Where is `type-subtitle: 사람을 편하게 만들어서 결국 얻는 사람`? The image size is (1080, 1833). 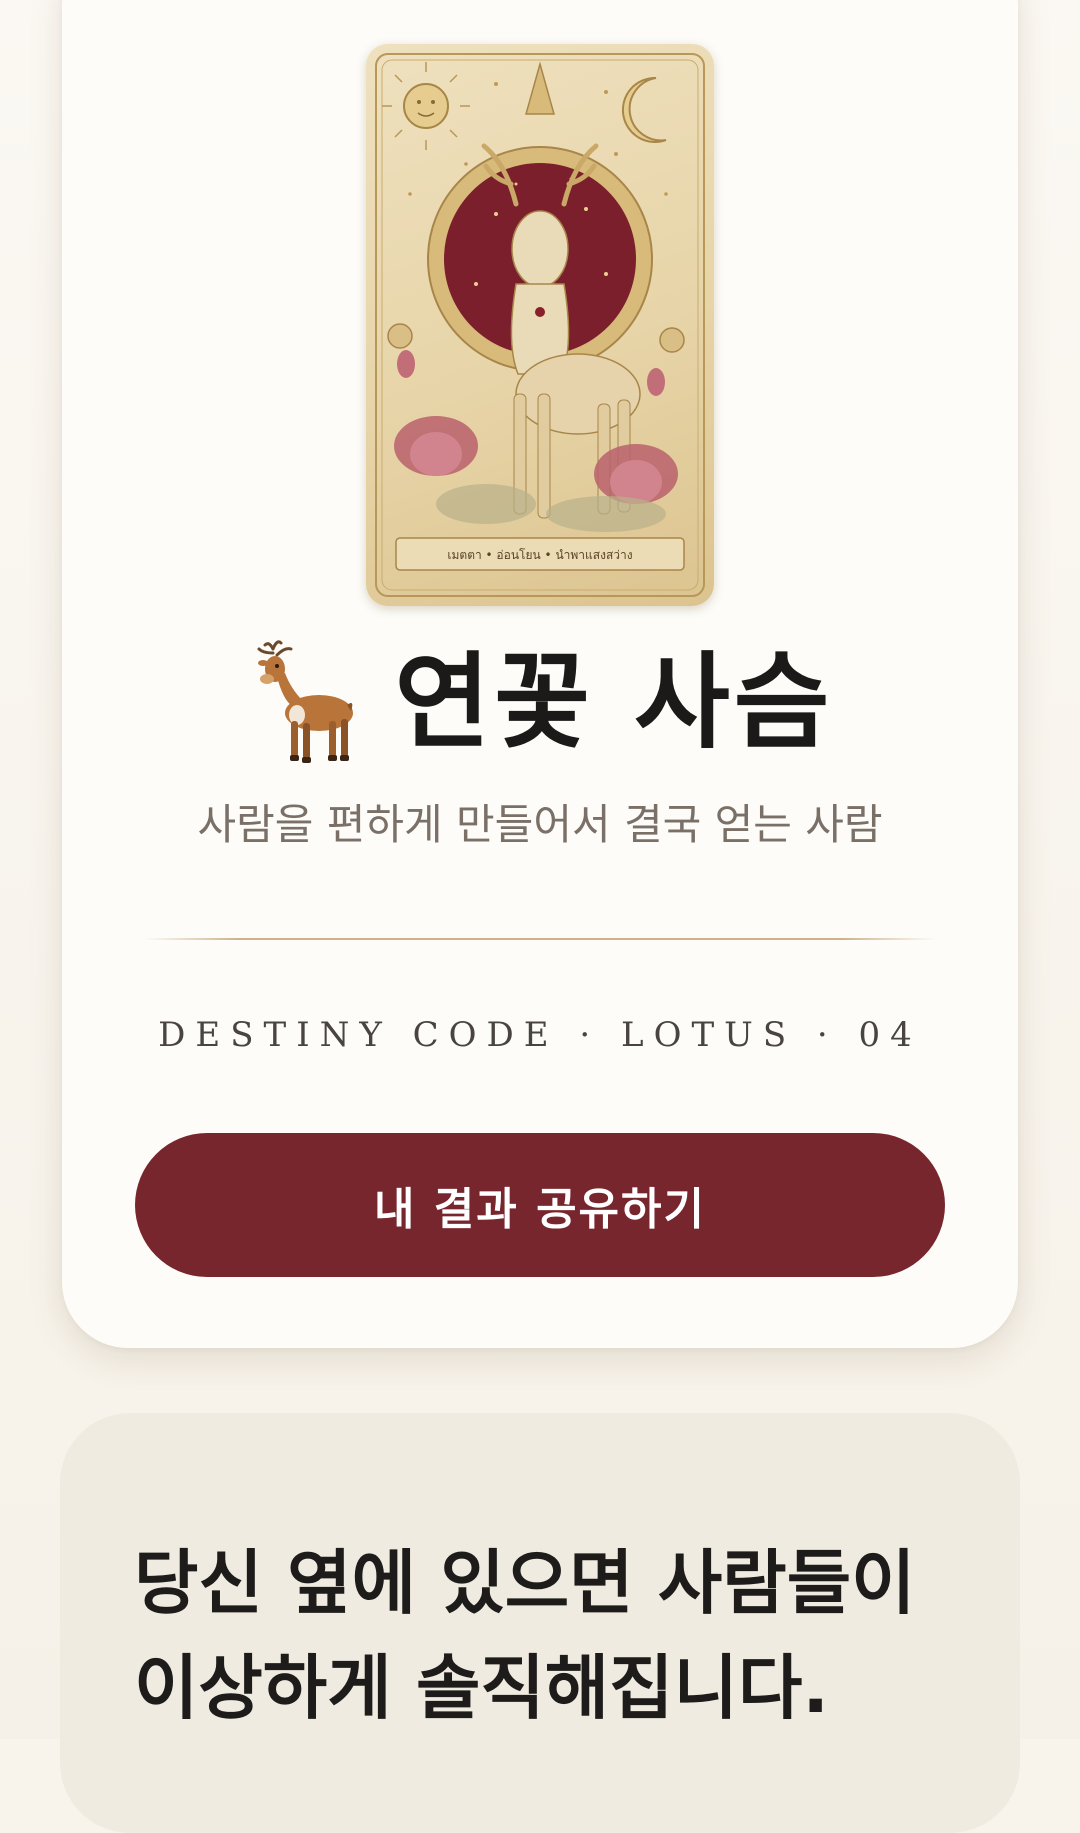
type-subtitle: 사람을 편하게 만들어서 결국 얻는 사람 is located at coordinates (540, 824).